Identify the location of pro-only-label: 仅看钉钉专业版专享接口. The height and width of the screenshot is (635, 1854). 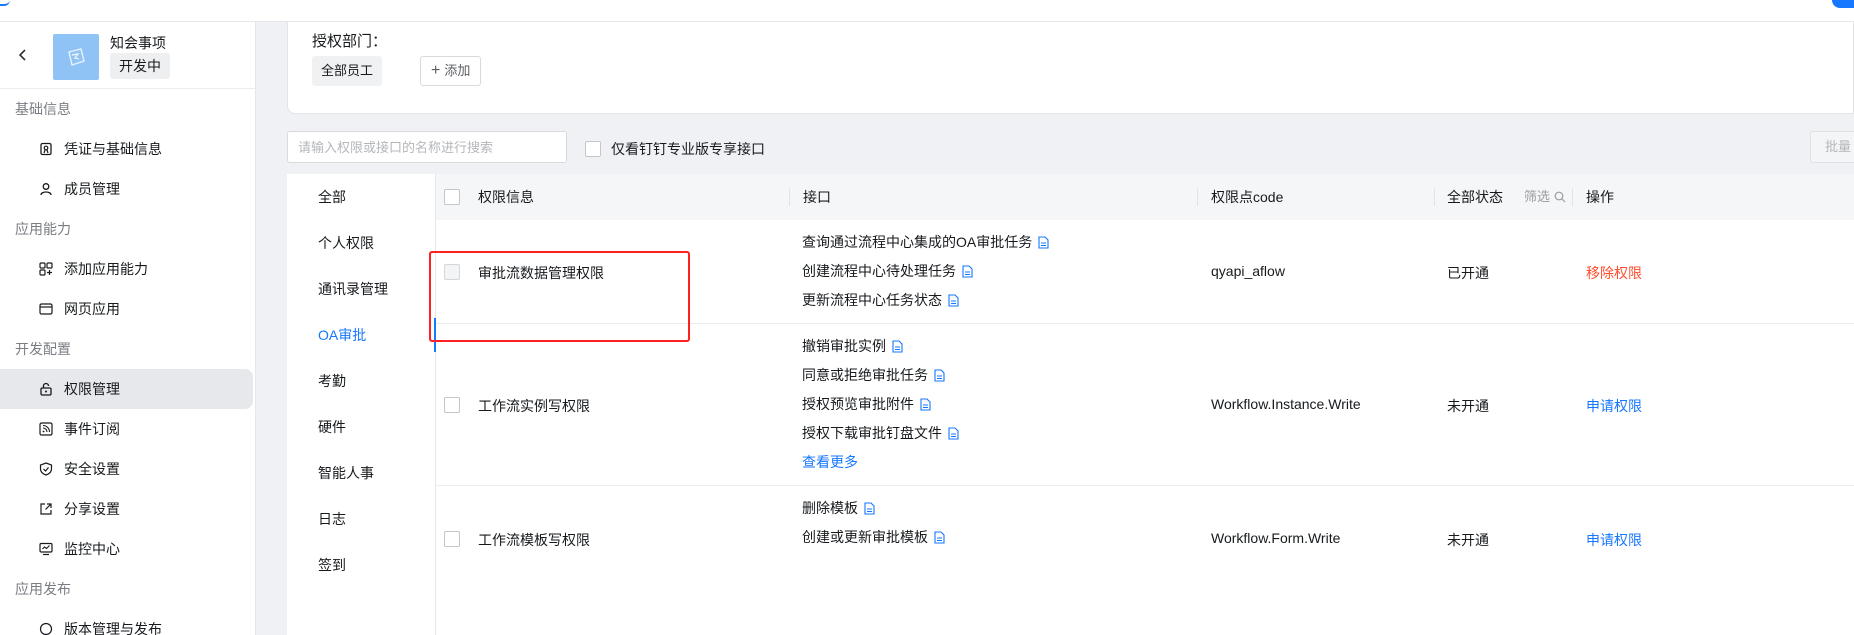
(688, 149).